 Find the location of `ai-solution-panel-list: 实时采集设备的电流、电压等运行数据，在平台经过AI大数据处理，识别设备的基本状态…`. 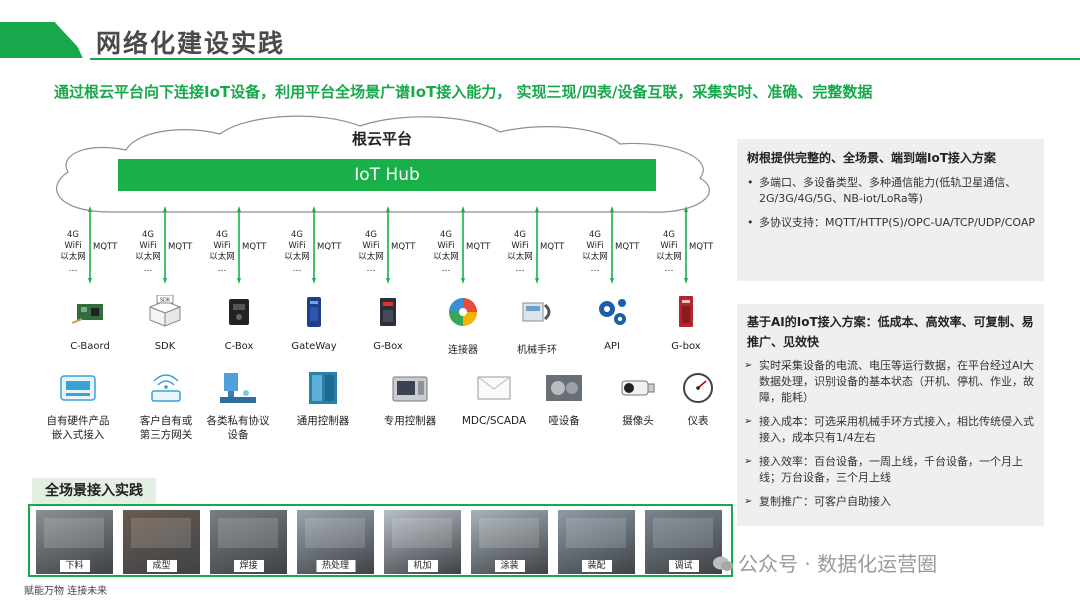

ai-solution-panel-list: 实时采集设备的电流、电压等运行数据，在平台经过AI大数据处理，识别设备的基本状态… is located at coordinates (889, 438).